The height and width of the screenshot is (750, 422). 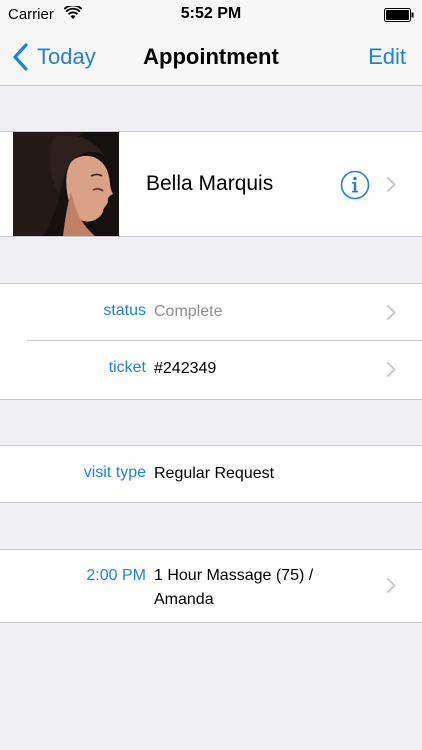 I want to click on service-description: 1 Hour Massage (75) / Amanda, so click(x=233, y=588).